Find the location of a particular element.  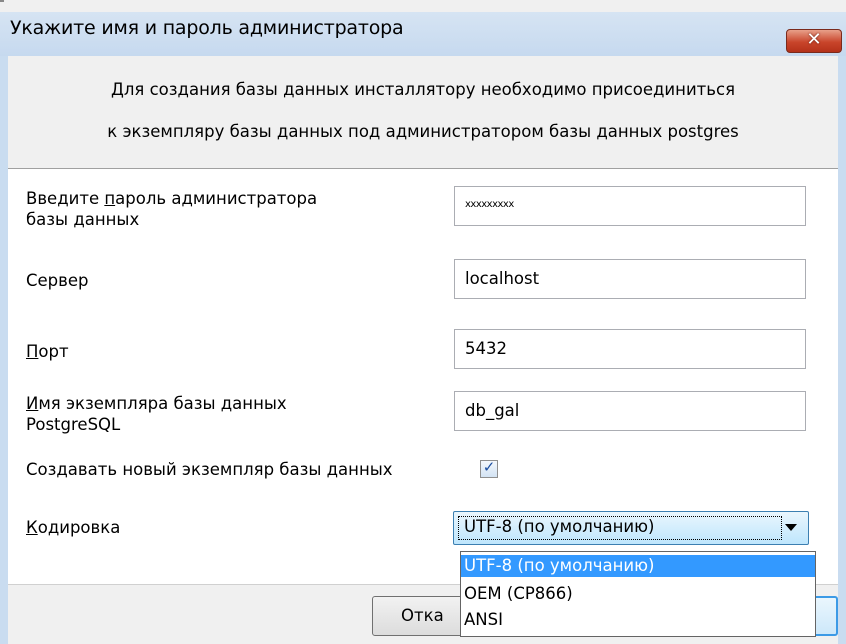

port-label-accel: П is located at coordinates (32, 351).